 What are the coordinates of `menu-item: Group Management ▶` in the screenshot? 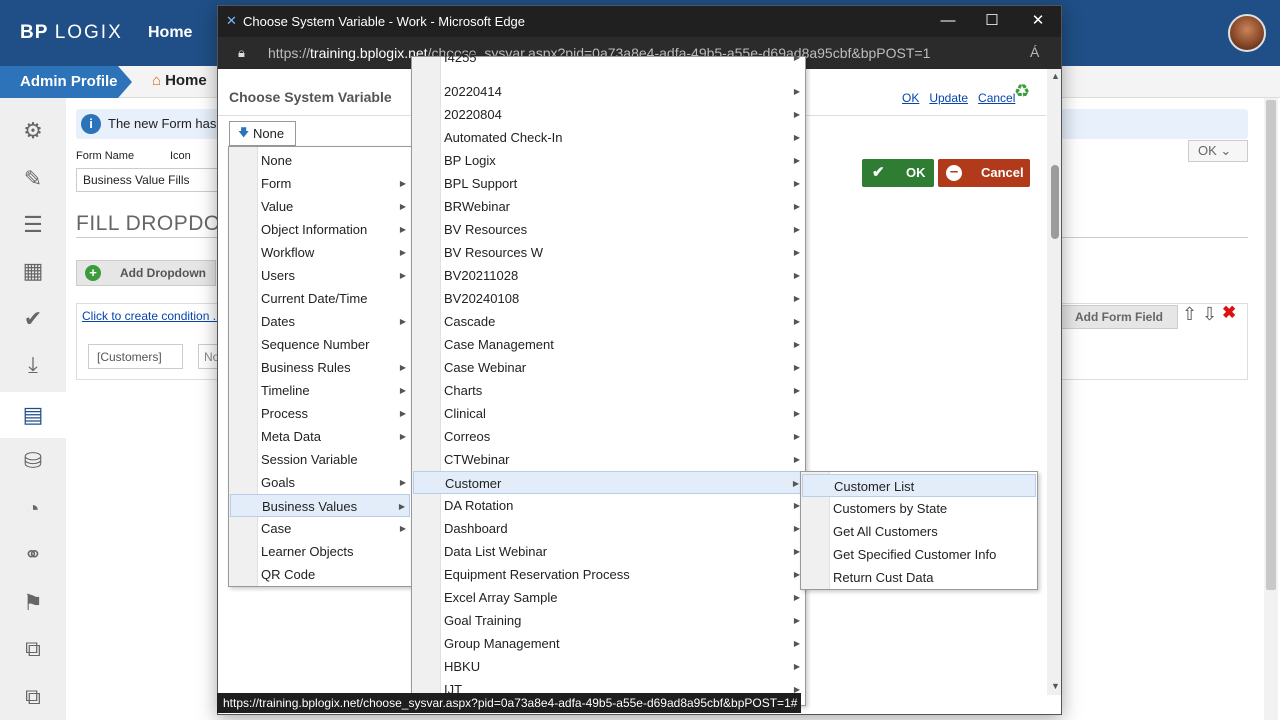 It's located at (608, 643).